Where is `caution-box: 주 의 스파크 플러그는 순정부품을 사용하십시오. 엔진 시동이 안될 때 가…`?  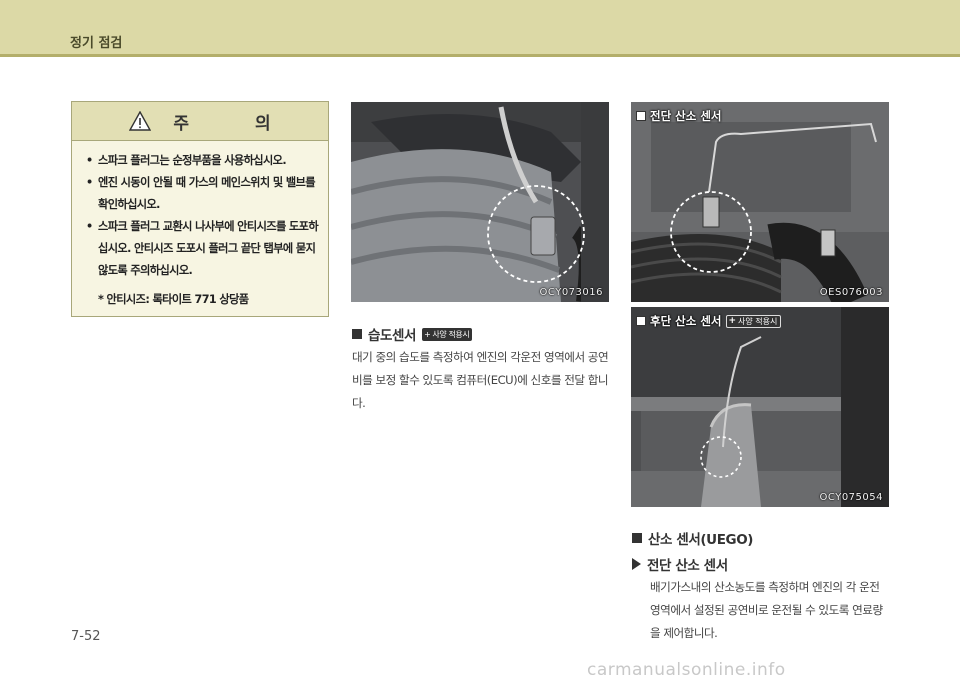
caution-box: 주 의 스파크 플러그는 순정부품을 사용하십시오. 엔진 시동이 안될 때 가… is located at coordinates (200, 209).